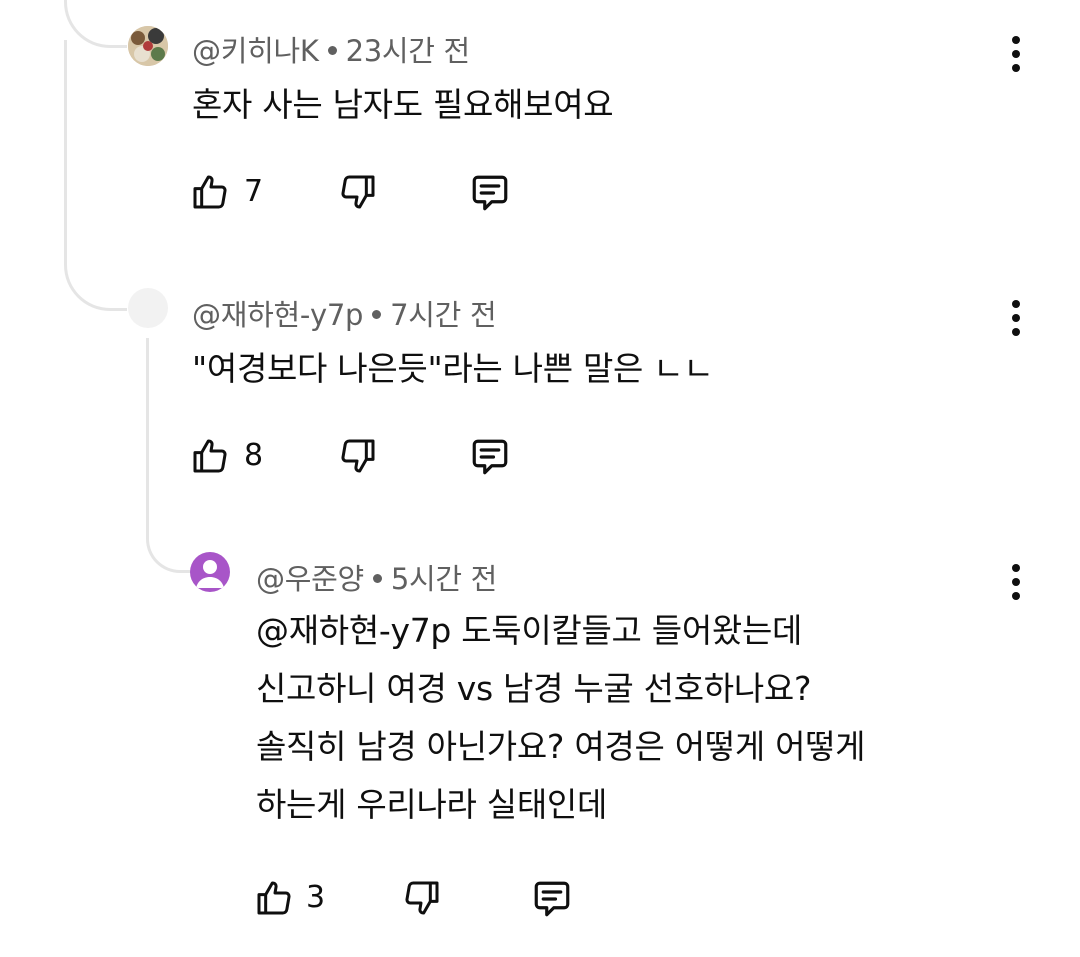  I want to click on like-count: 7, so click(254, 191).